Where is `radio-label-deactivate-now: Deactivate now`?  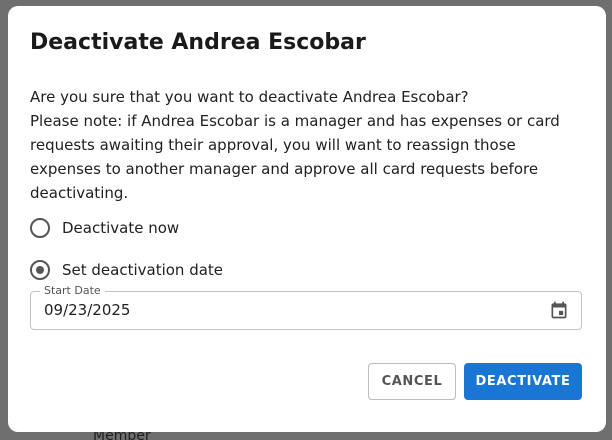 radio-label-deactivate-now: Deactivate now is located at coordinates (121, 228).